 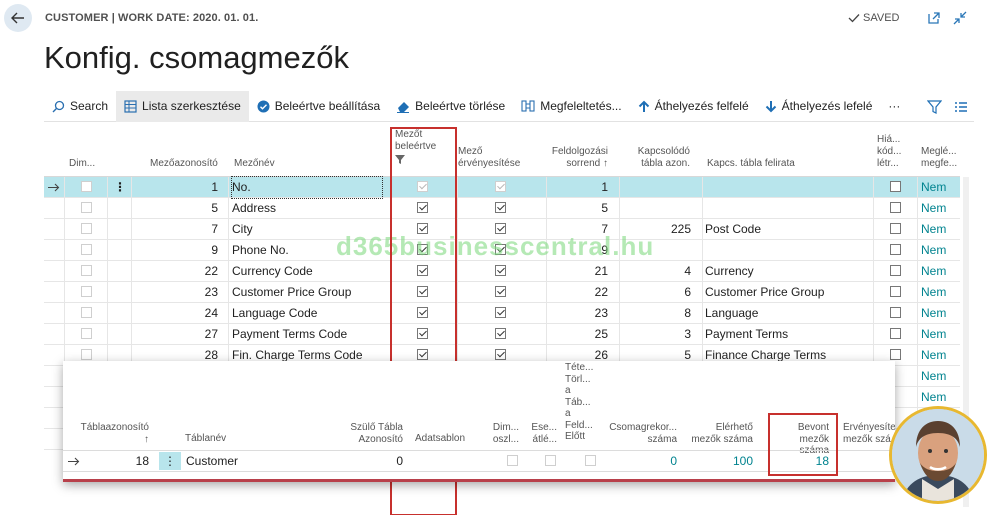 I want to click on p-col-table-id: Táblaazonosító ↑, so click(x=111, y=433).